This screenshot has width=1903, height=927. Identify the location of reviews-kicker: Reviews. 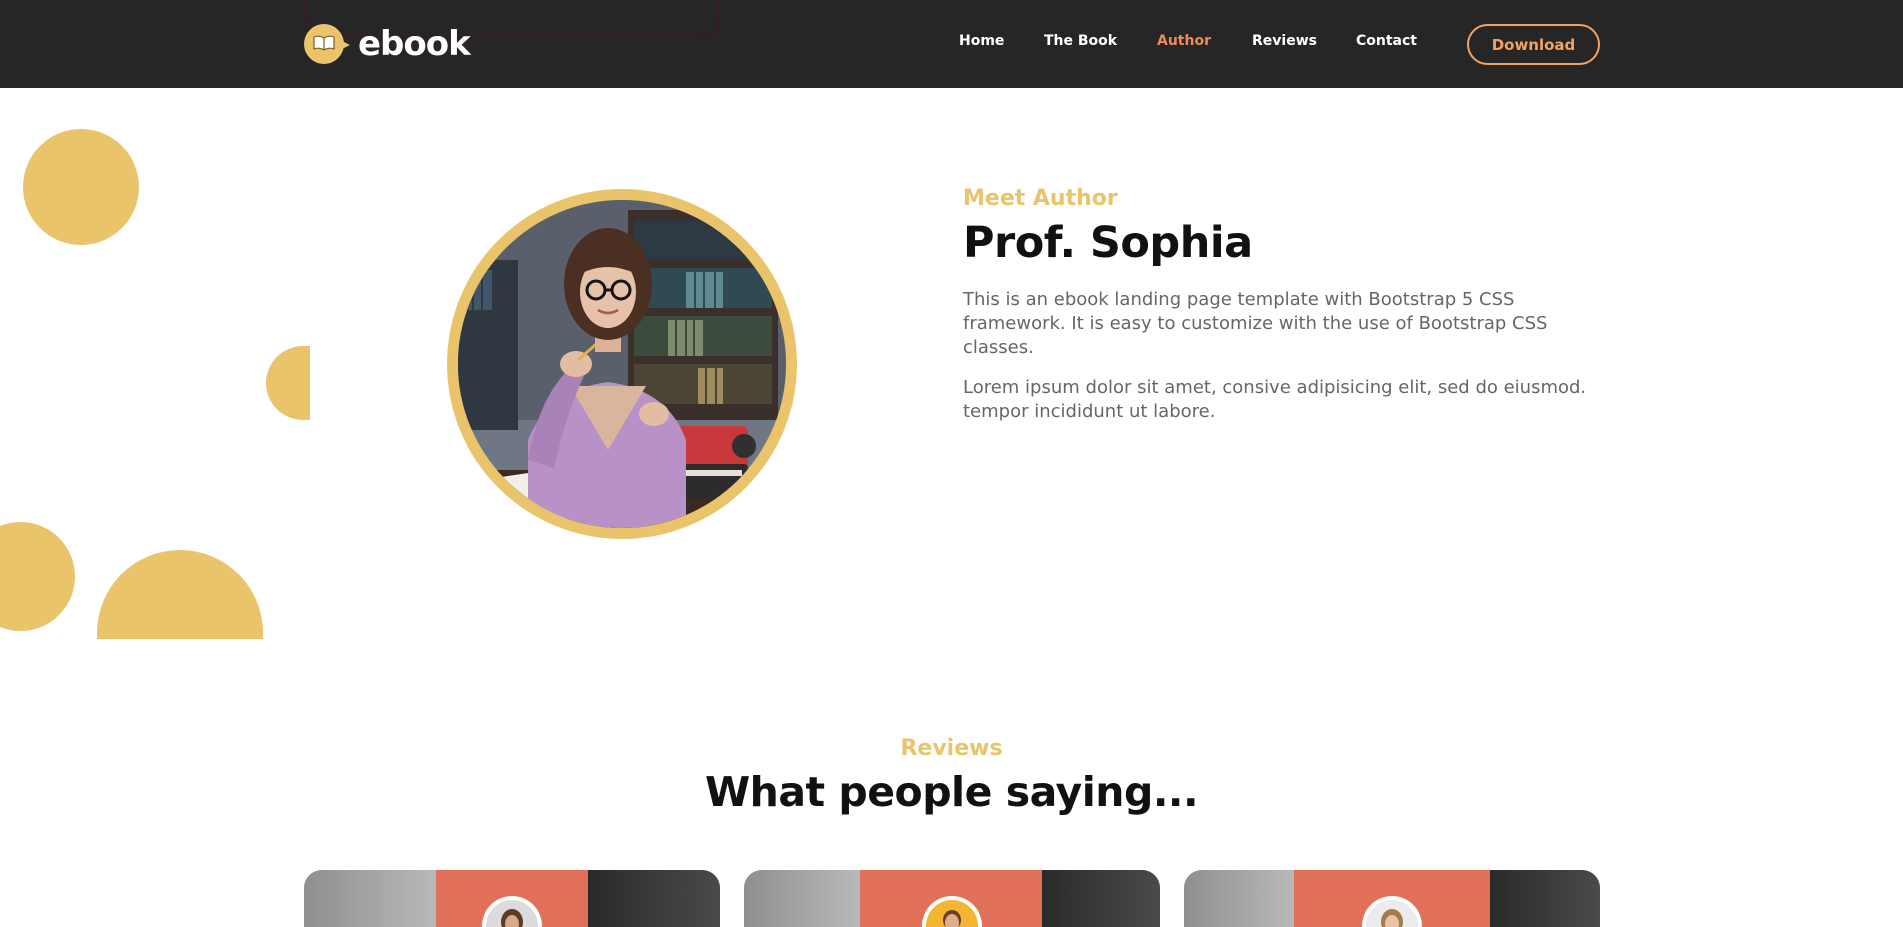
(951, 748).